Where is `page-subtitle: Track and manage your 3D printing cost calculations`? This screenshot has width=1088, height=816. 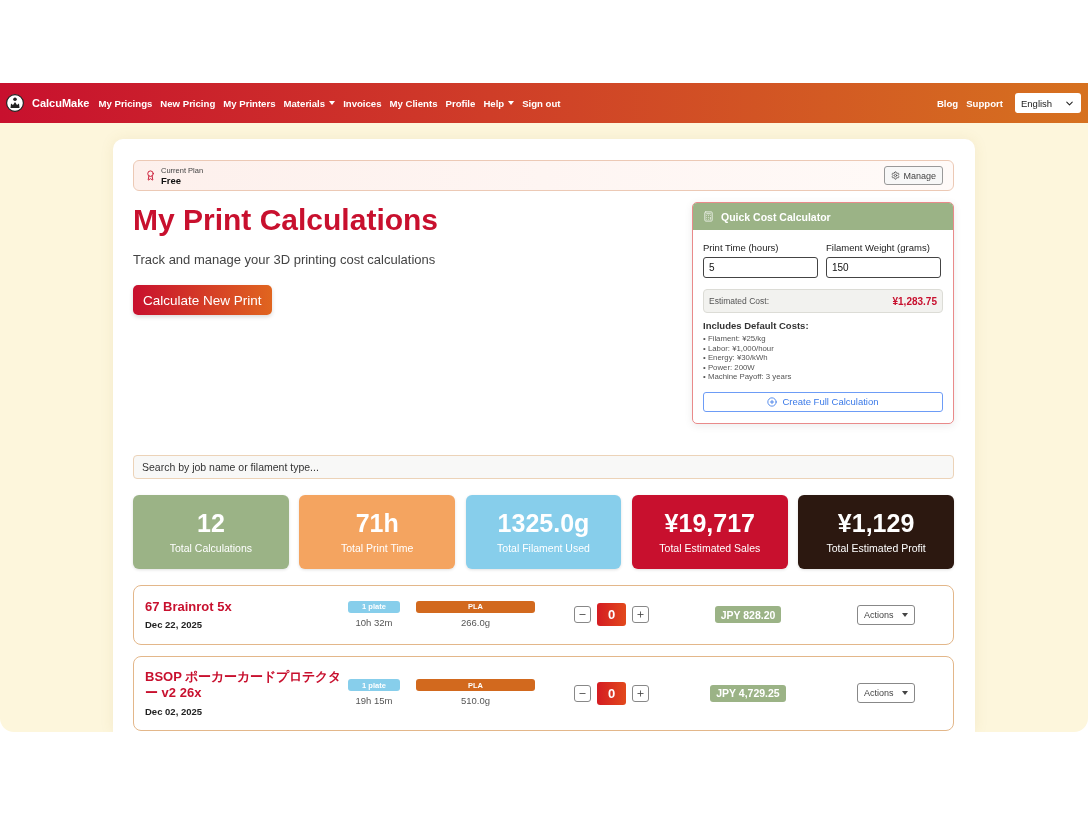
page-subtitle: Track and manage your 3D printing cost calculations is located at coordinates (284, 260).